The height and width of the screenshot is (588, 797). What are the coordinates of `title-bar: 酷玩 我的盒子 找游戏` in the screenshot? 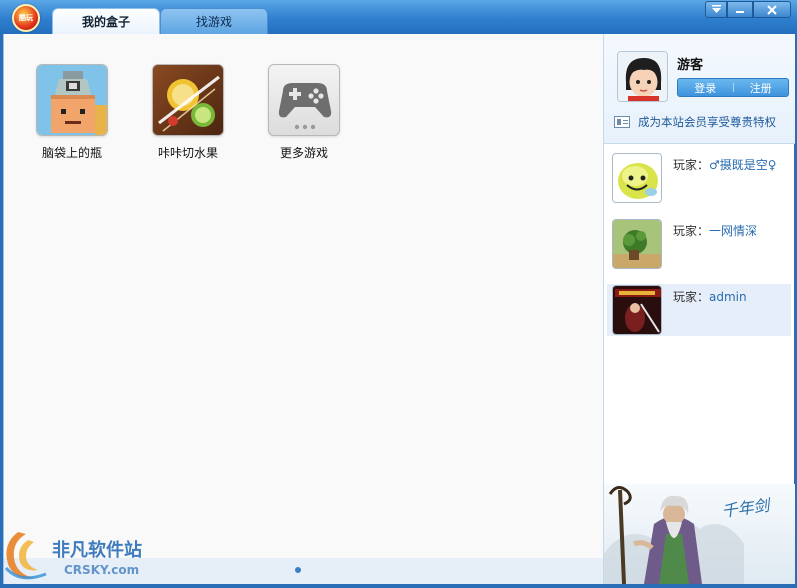 It's located at (398, 17).